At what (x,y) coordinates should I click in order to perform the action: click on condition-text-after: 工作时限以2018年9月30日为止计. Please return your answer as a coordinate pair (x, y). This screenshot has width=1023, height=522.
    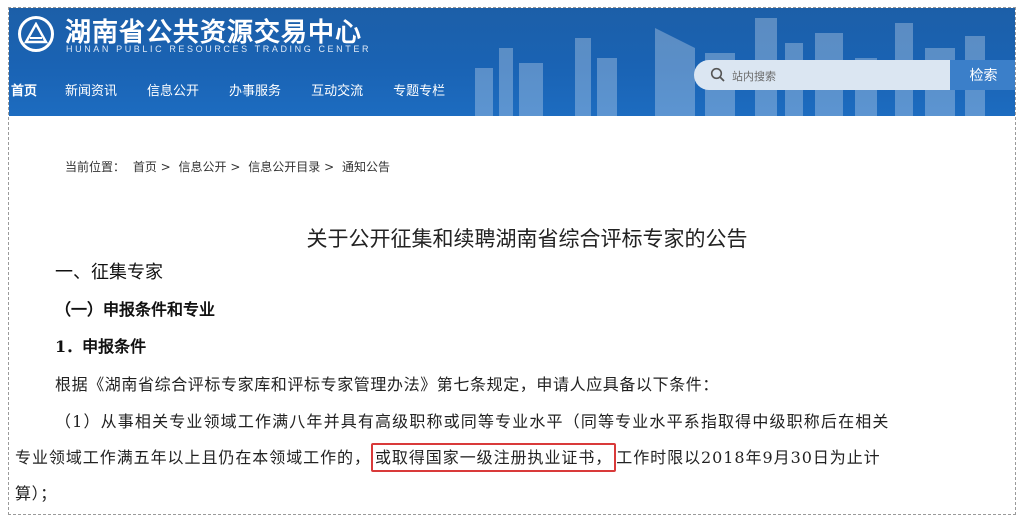
    Looking at the image, I should click on (748, 457).